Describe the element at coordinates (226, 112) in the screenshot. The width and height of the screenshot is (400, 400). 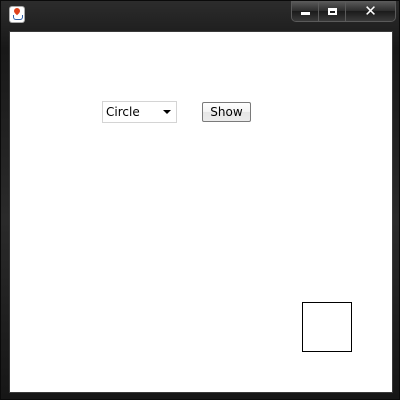
I see `show-button: Show` at that location.